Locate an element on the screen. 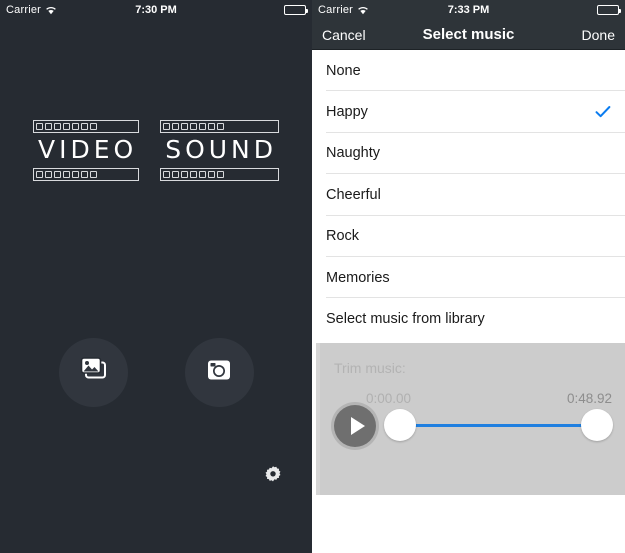  list-item: Happy is located at coordinates (468, 112).